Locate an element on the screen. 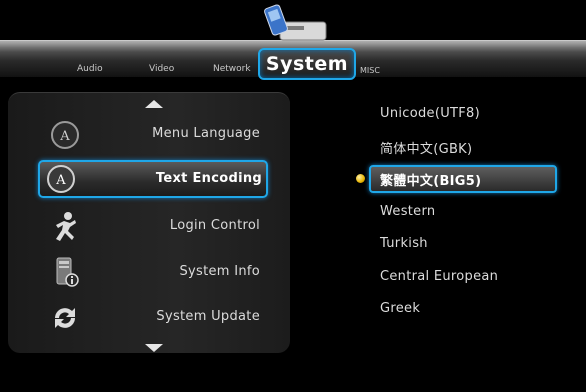  tab-network: Network is located at coordinates (232, 69).